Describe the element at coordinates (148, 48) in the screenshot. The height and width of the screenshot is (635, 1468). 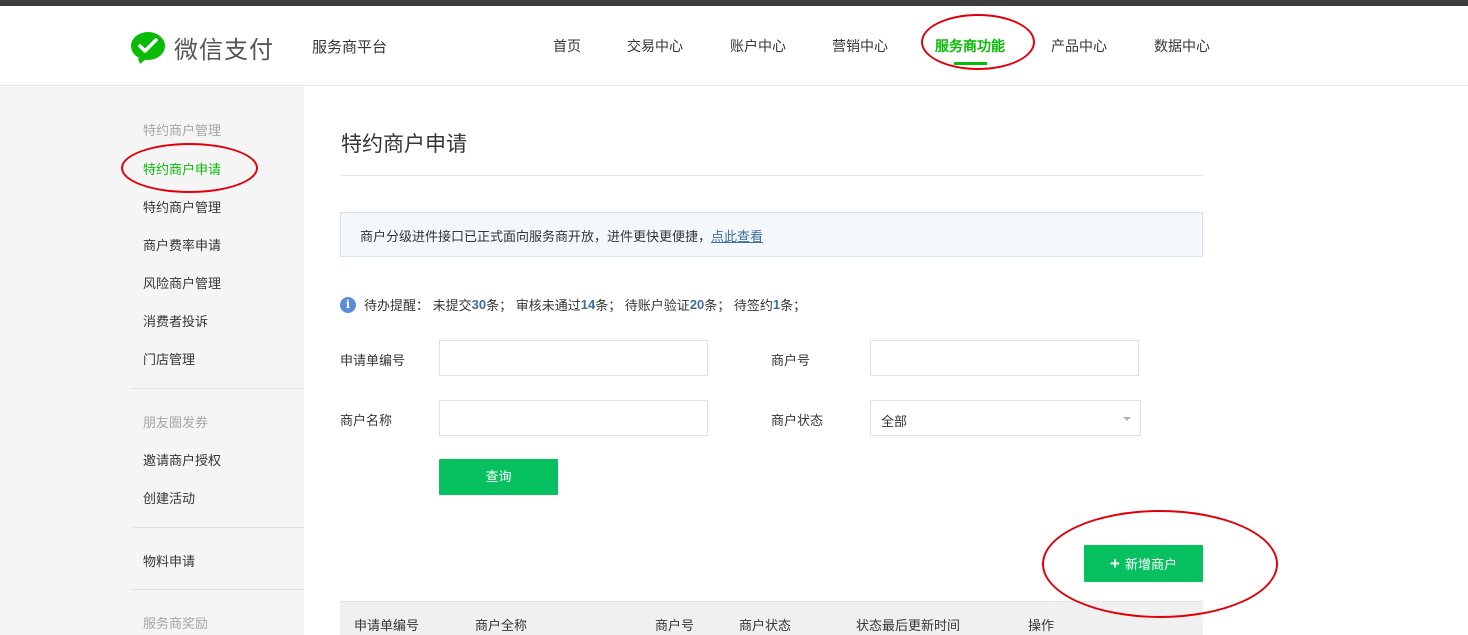
I see `wechat-pay-logo-icon` at that location.